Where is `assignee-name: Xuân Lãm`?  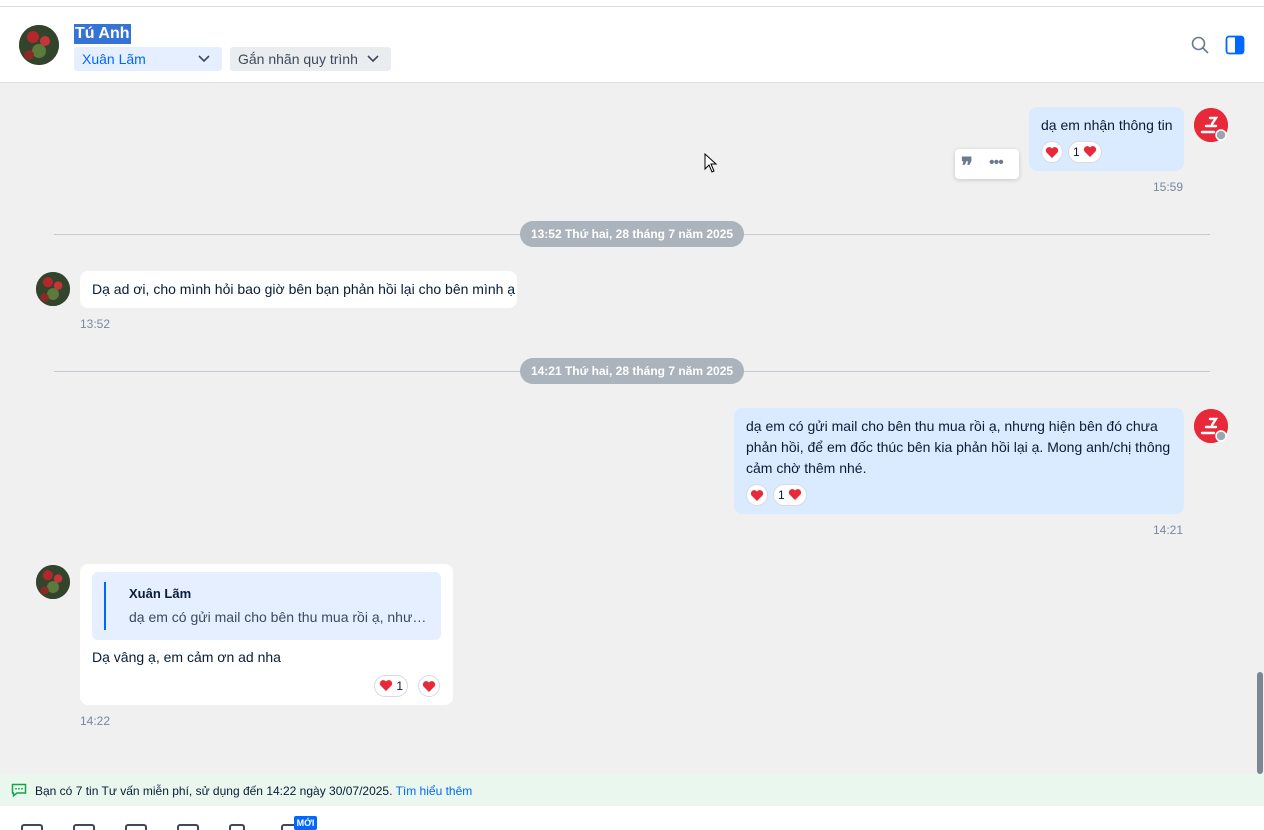
assignee-name: Xuân Lãm is located at coordinates (114, 59).